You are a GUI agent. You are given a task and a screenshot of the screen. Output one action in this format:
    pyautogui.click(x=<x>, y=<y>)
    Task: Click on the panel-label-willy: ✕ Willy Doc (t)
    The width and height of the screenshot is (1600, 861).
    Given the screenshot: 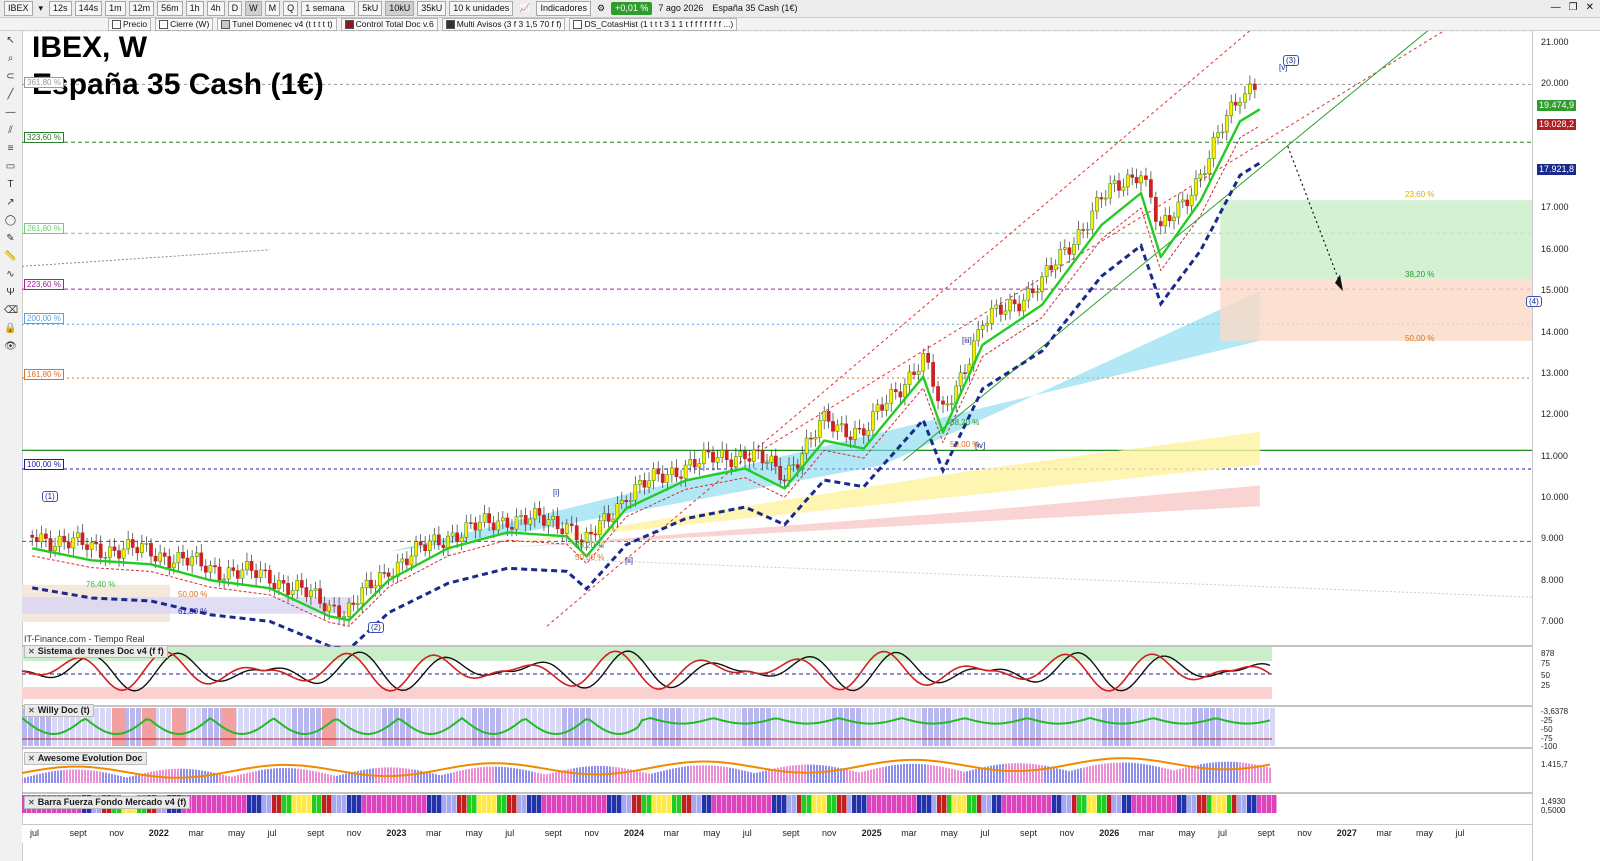 What is the action you would take?
    pyautogui.click(x=59, y=710)
    